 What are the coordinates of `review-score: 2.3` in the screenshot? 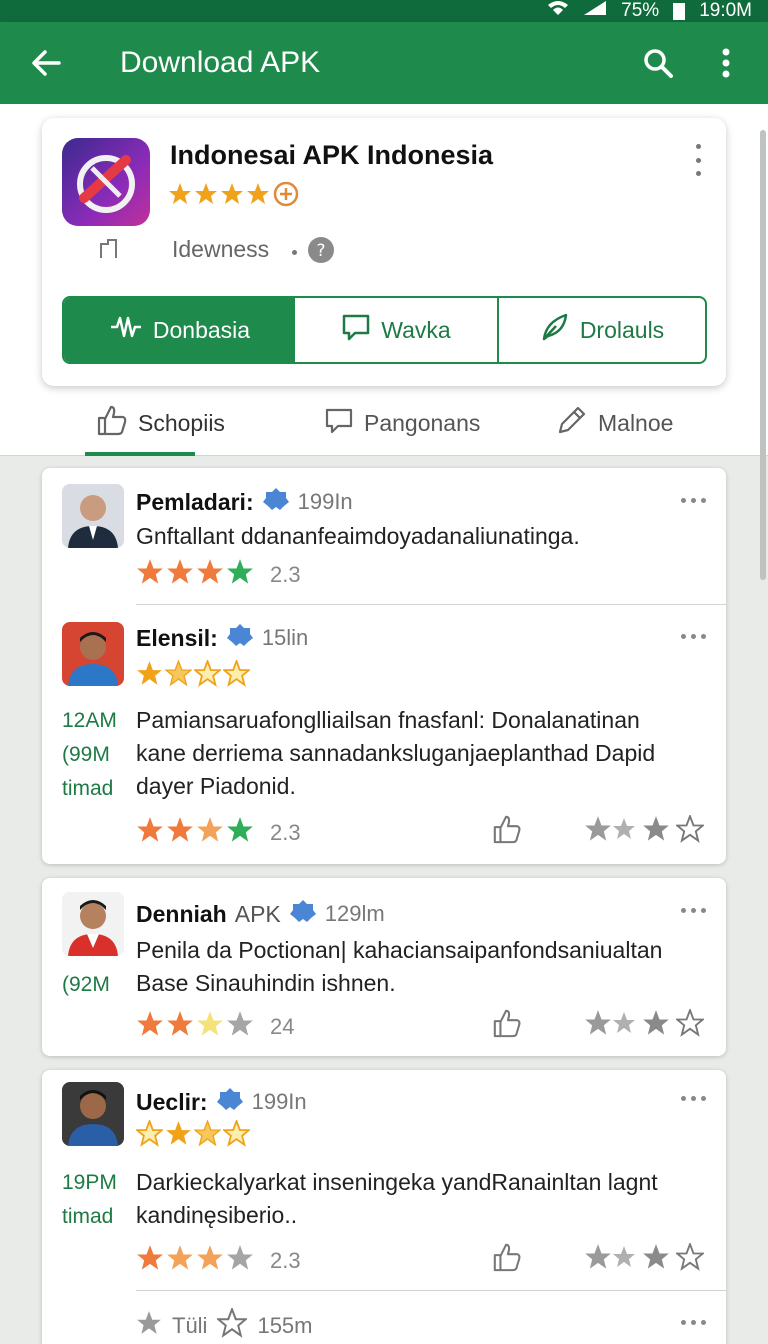 It's located at (285, 574).